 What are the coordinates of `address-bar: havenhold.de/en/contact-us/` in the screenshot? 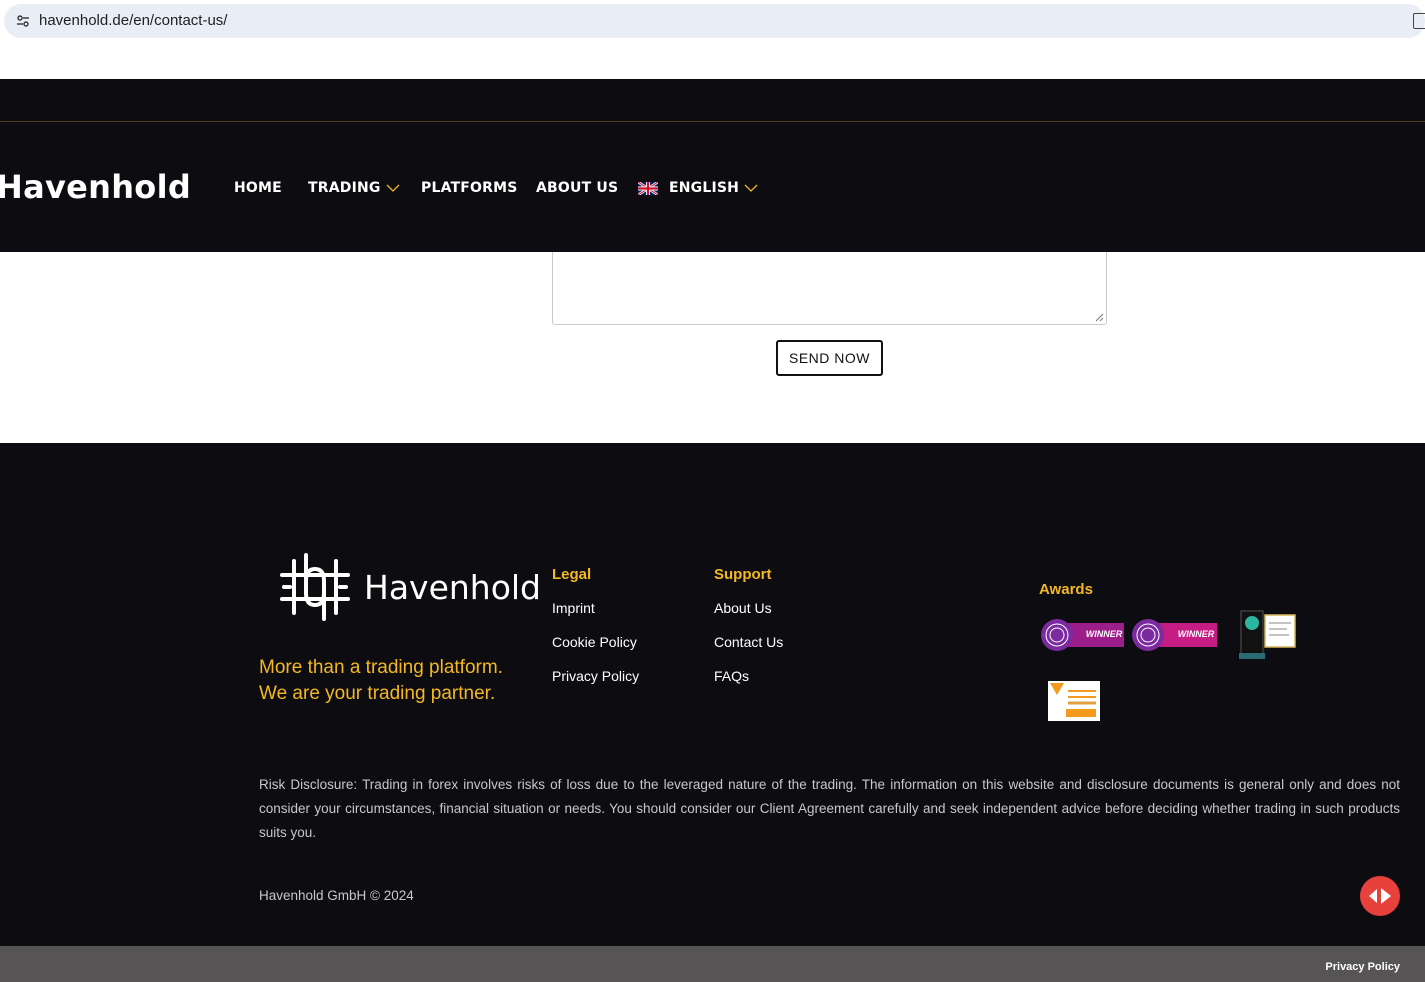 It's located at (714, 21).